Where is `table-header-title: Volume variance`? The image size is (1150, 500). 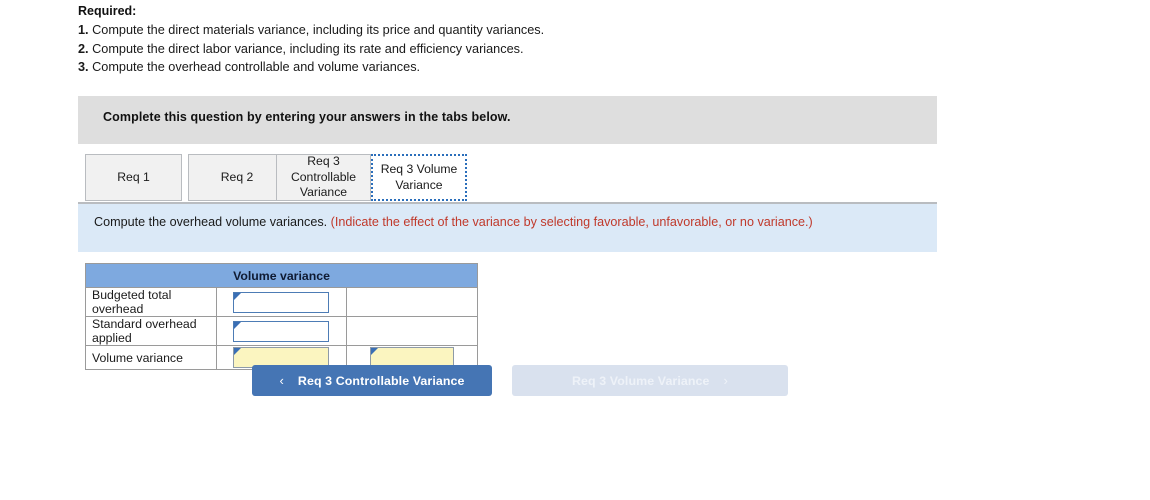 table-header-title: Volume variance is located at coordinates (281, 275).